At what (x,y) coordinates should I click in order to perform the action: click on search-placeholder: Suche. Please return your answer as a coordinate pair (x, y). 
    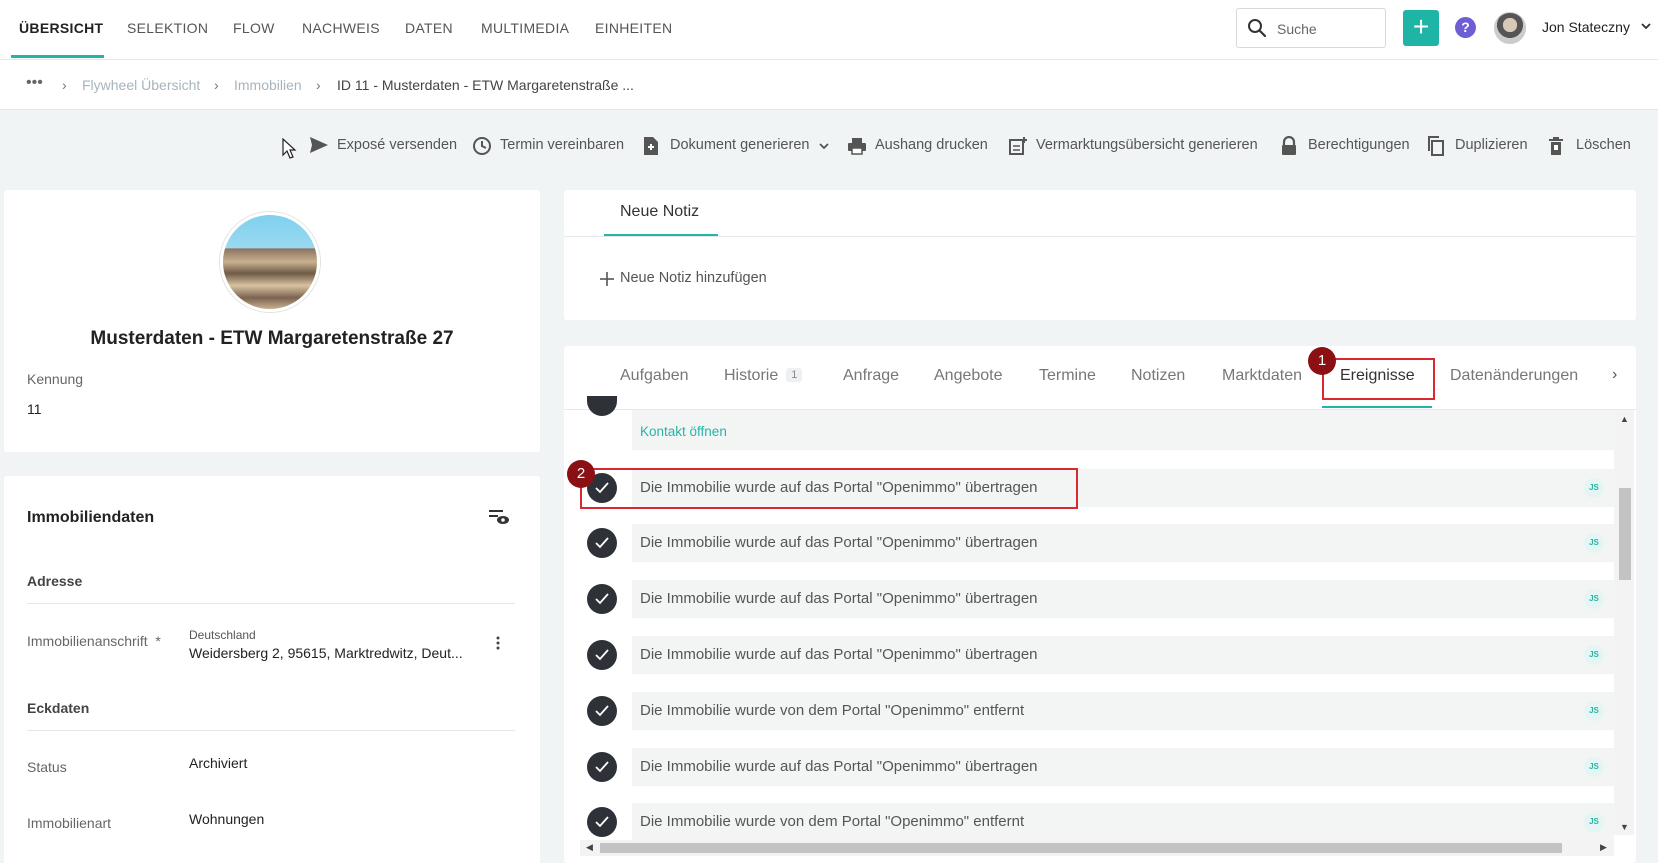
    Looking at the image, I should click on (1297, 29).